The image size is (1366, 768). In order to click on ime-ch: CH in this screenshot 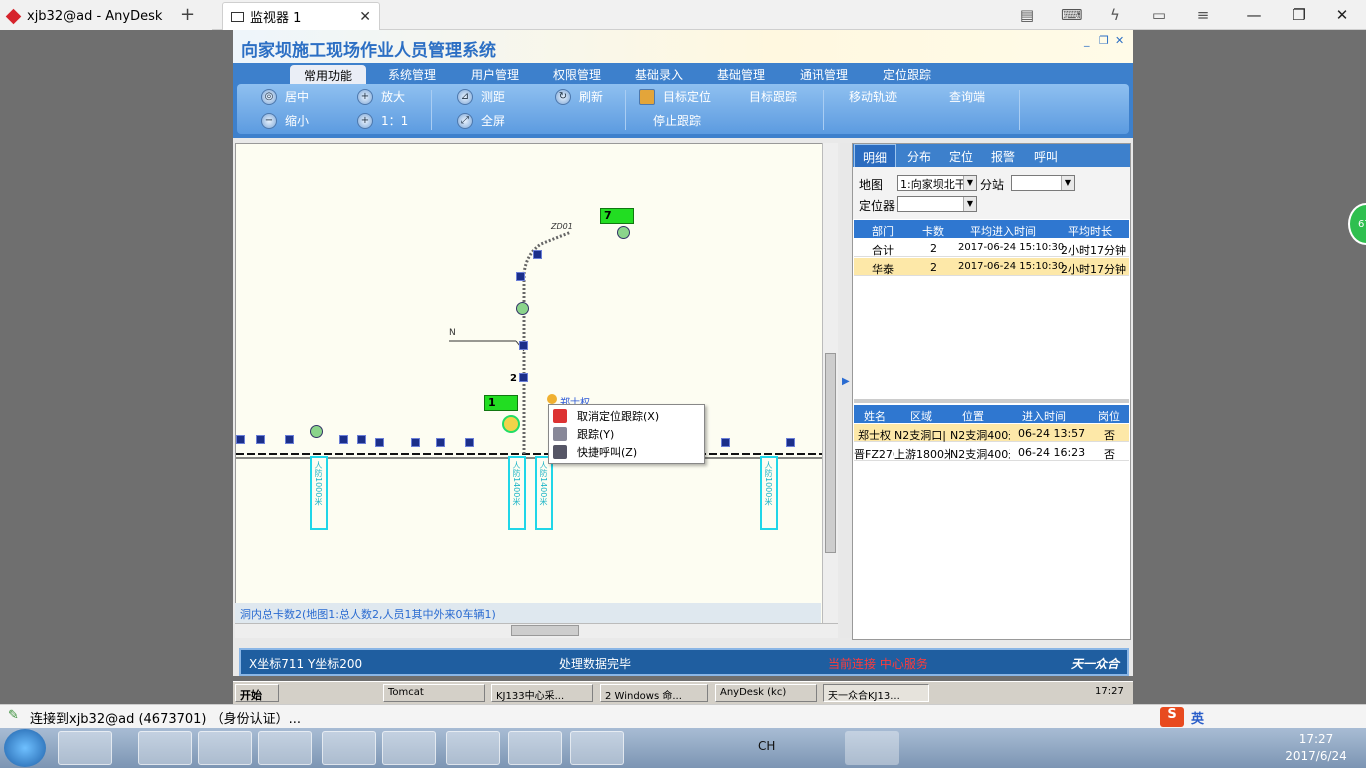, I will do `click(766, 746)`.